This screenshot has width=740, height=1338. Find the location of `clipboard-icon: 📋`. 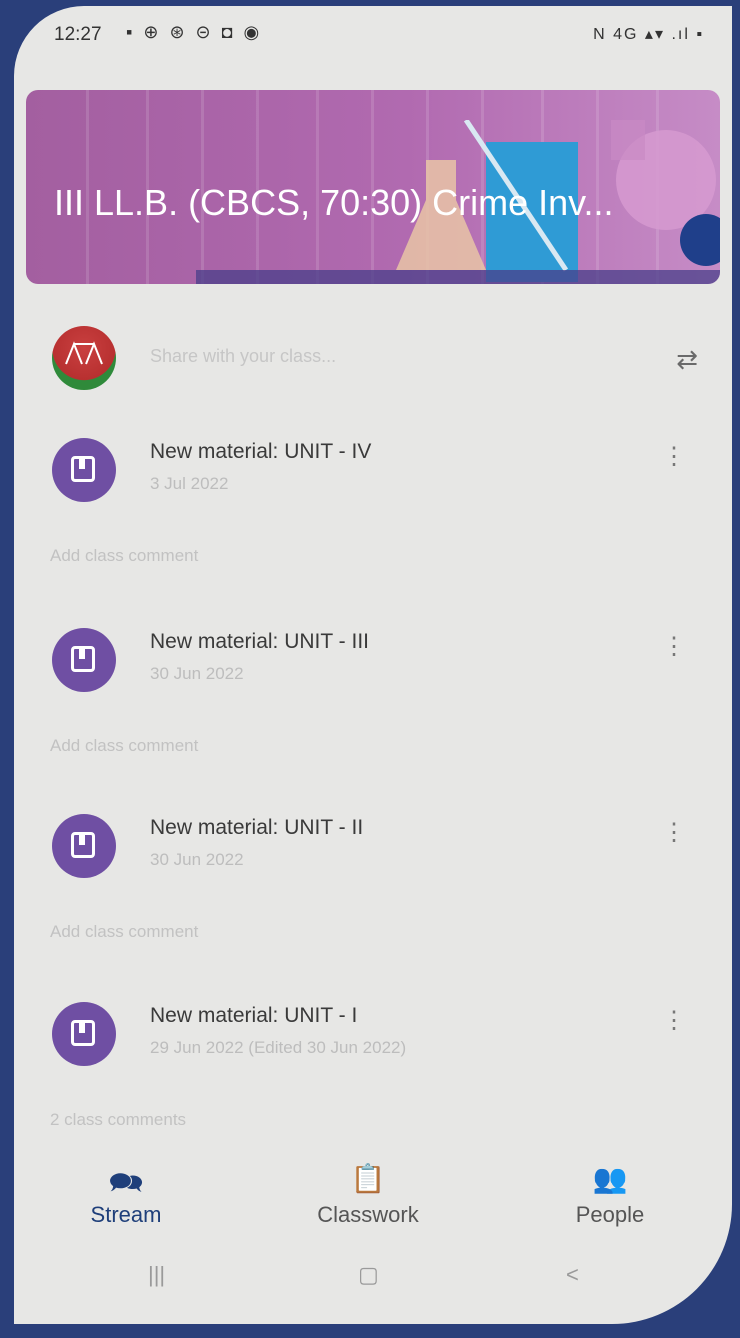

clipboard-icon: 📋 is located at coordinates (368, 1178).